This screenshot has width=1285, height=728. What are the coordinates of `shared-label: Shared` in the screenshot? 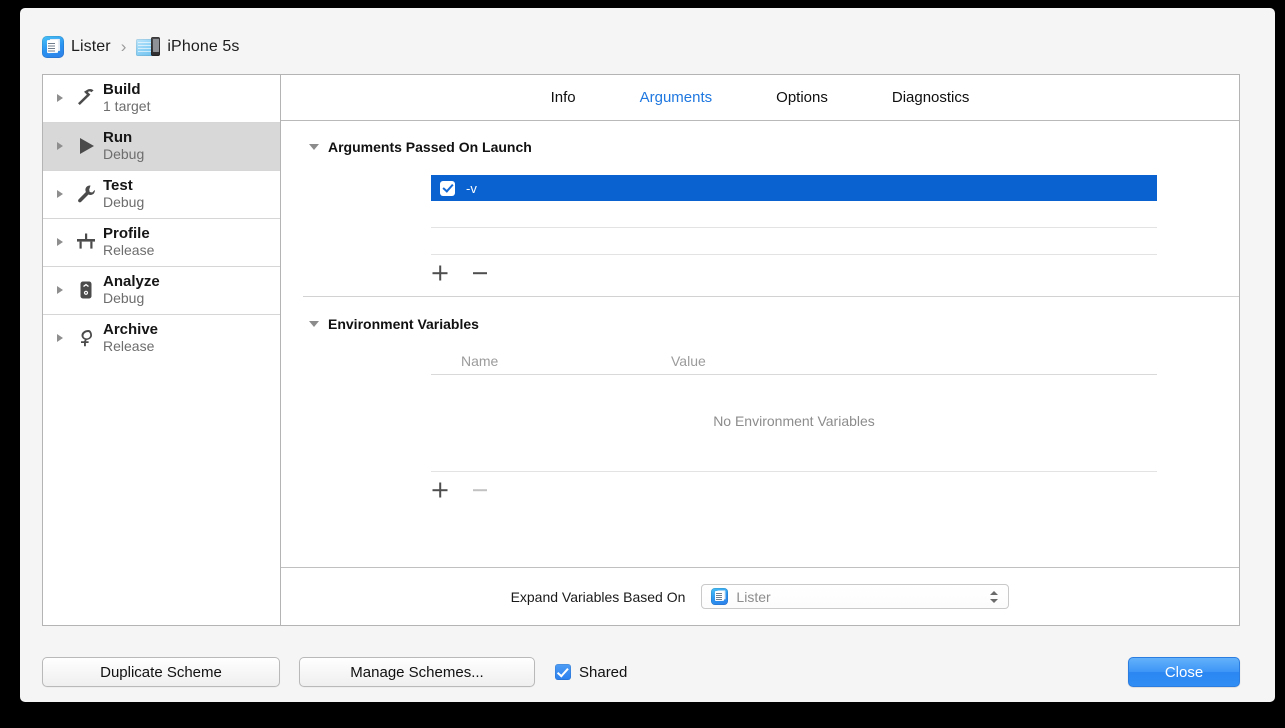 It's located at (603, 672).